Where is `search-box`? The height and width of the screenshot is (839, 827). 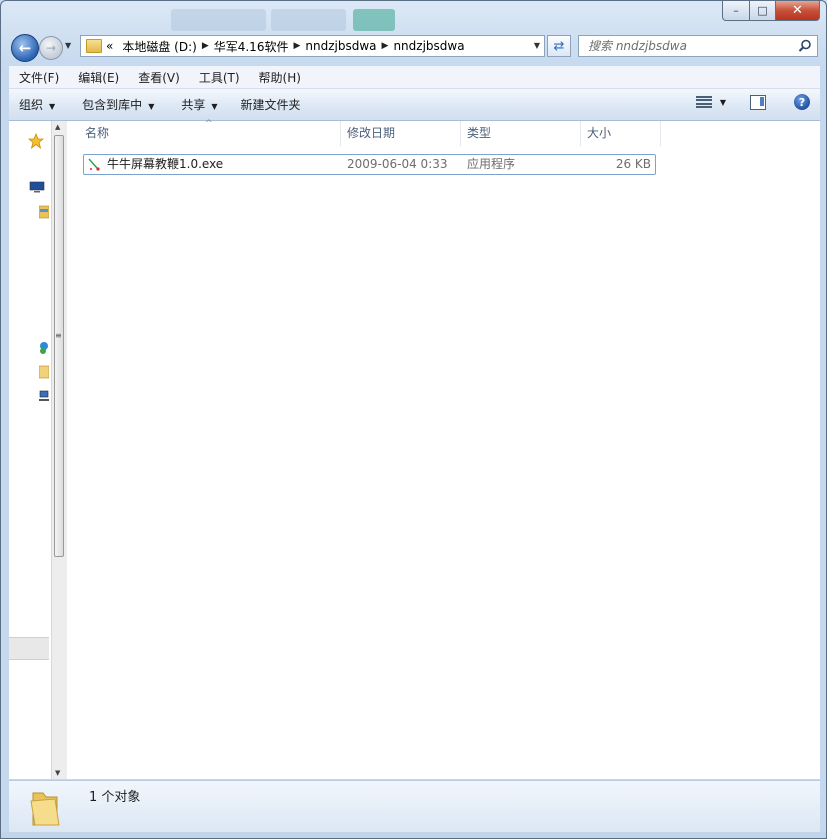
search-box is located at coordinates (698, 46).